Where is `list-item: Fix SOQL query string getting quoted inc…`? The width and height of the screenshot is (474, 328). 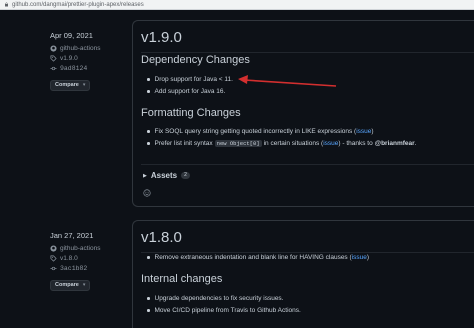 list-item: Fix SOQL query string getting quoted inc… is located at coordinates (260, 131).